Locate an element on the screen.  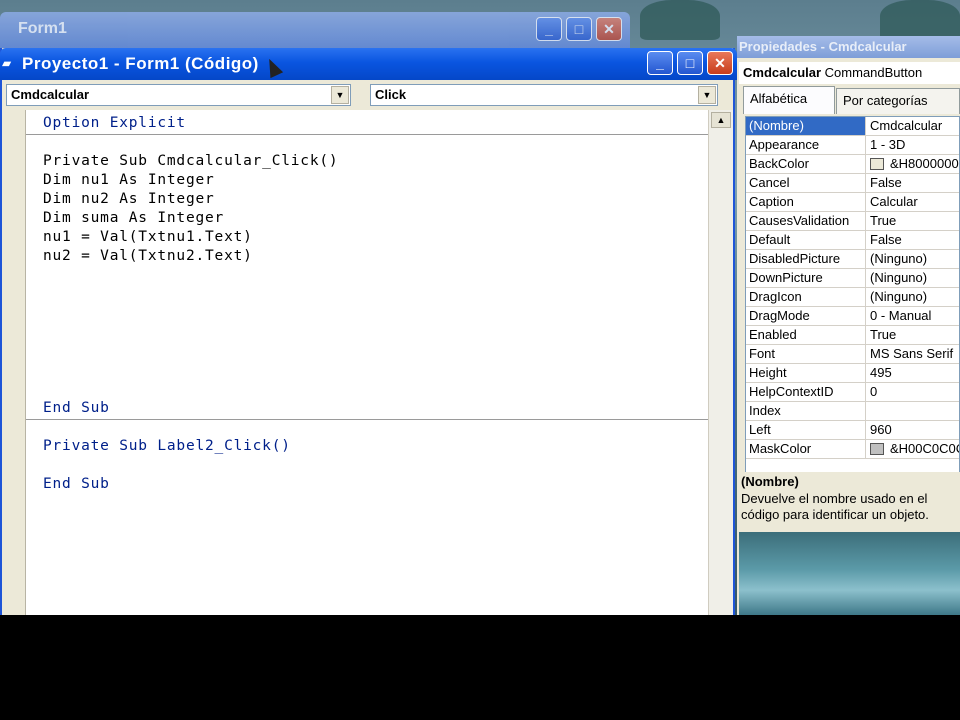
property-value-text: 0 - Manual is located at coordinates (901, 315).